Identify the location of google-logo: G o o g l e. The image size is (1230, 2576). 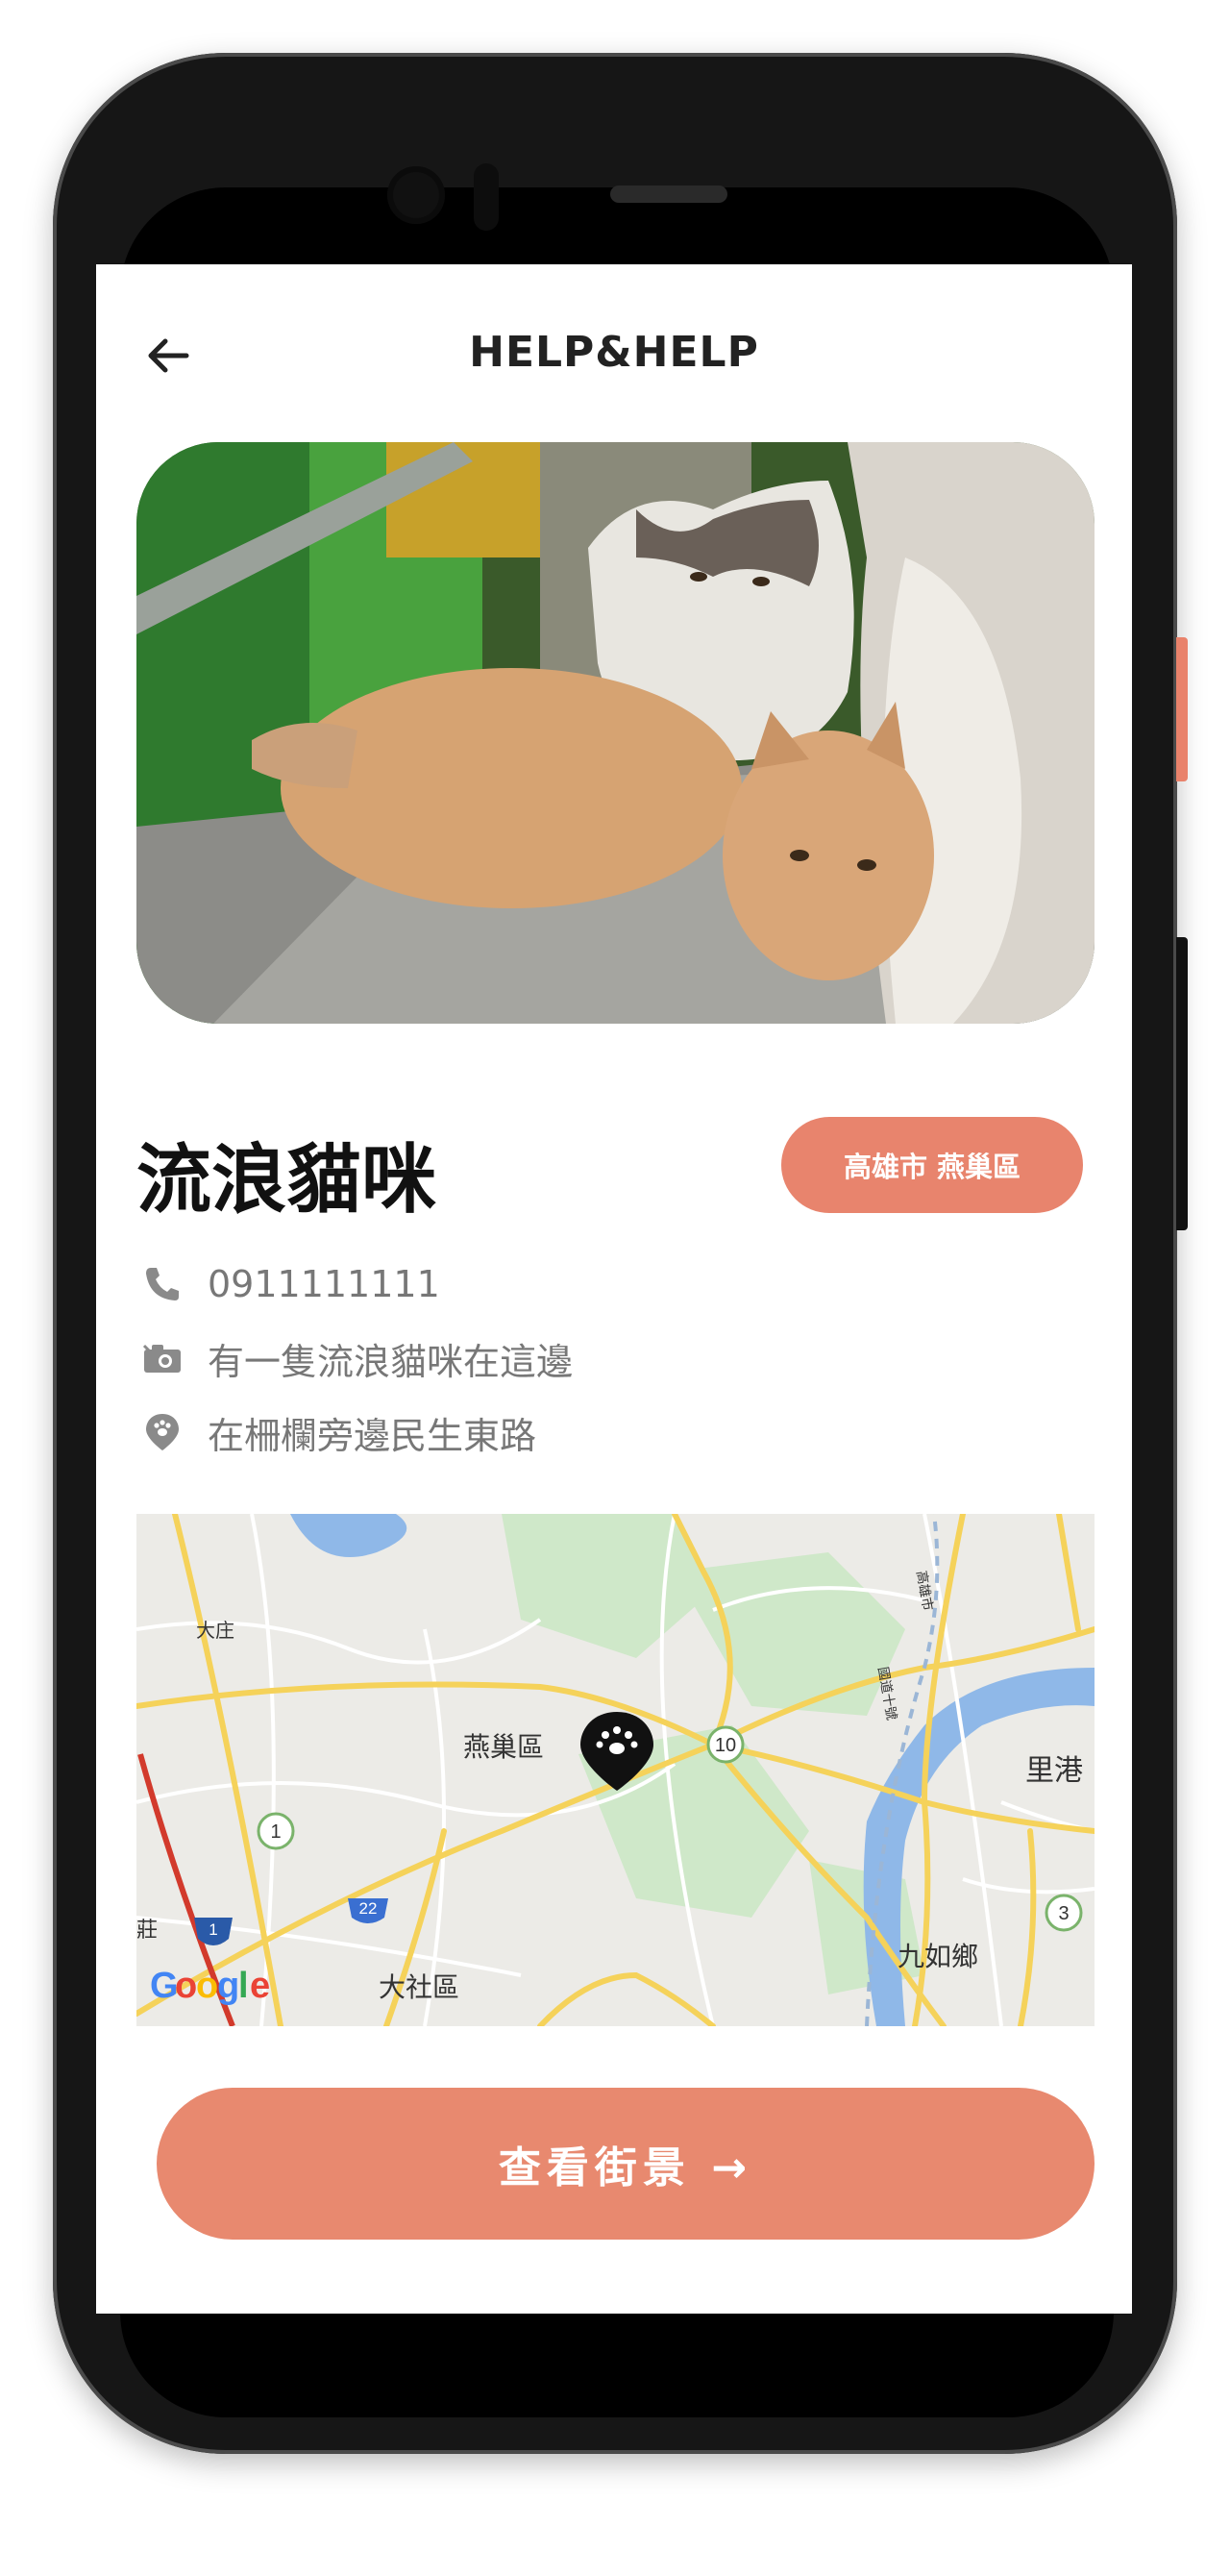
(210, 1986).